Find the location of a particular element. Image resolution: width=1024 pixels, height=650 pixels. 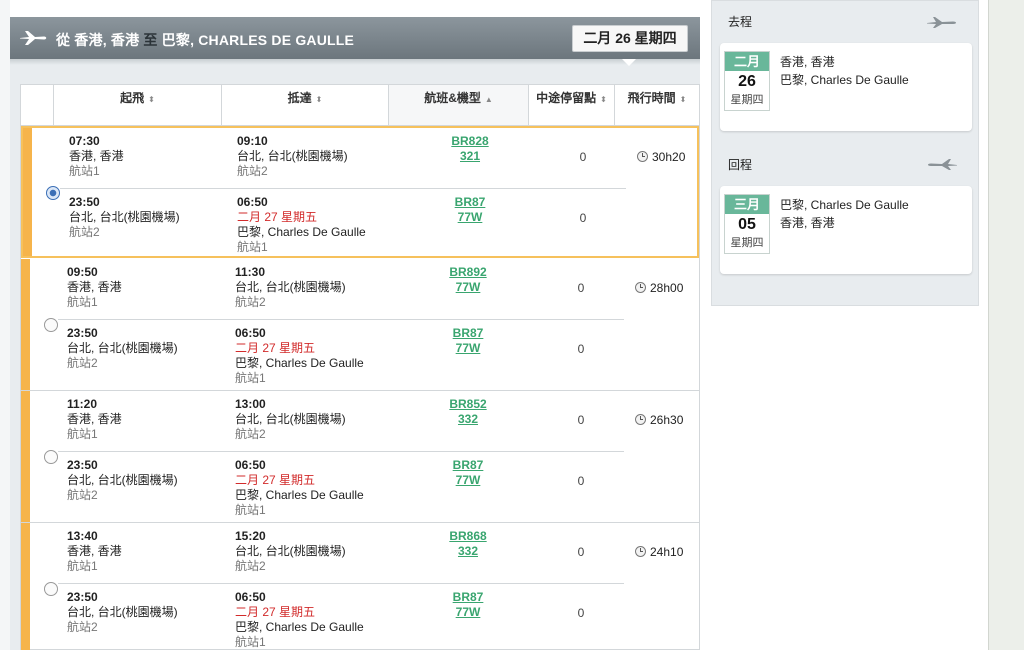

departure-time: 07:30 is located at coordinates (84, 141).